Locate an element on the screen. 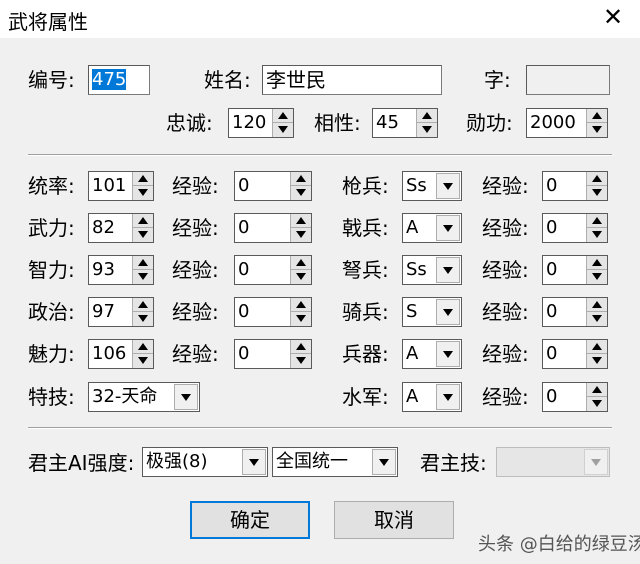 This screenshot has height=564, width=640. cancel-button: 取消 is located at coordinates (394, 520).